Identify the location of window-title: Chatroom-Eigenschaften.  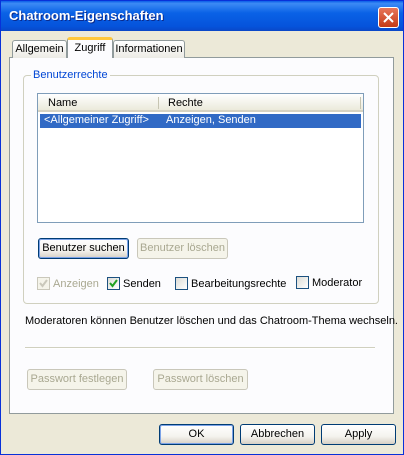
(86, 15).